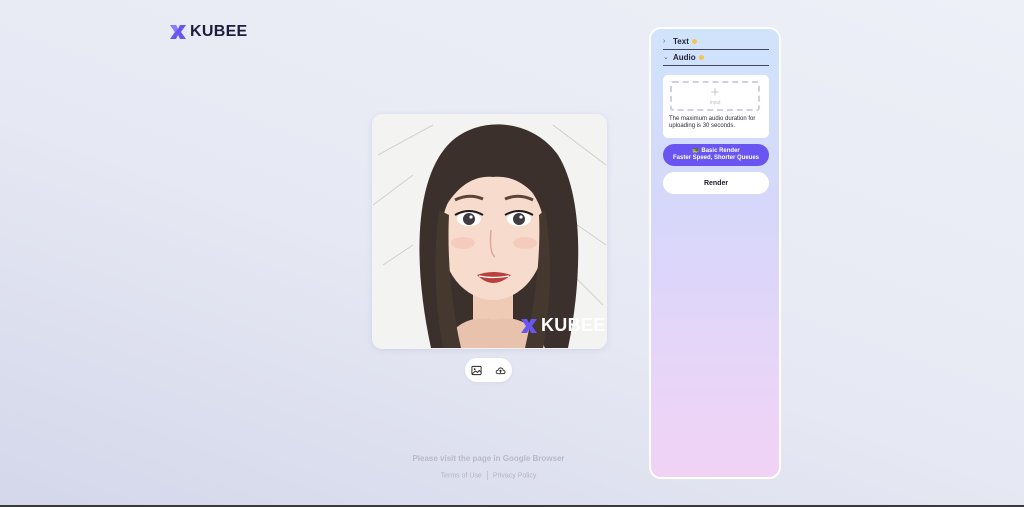 The image size is (1024, 507). I want to click on accordion-audio: ⌄ Audio, so click(716, 57).